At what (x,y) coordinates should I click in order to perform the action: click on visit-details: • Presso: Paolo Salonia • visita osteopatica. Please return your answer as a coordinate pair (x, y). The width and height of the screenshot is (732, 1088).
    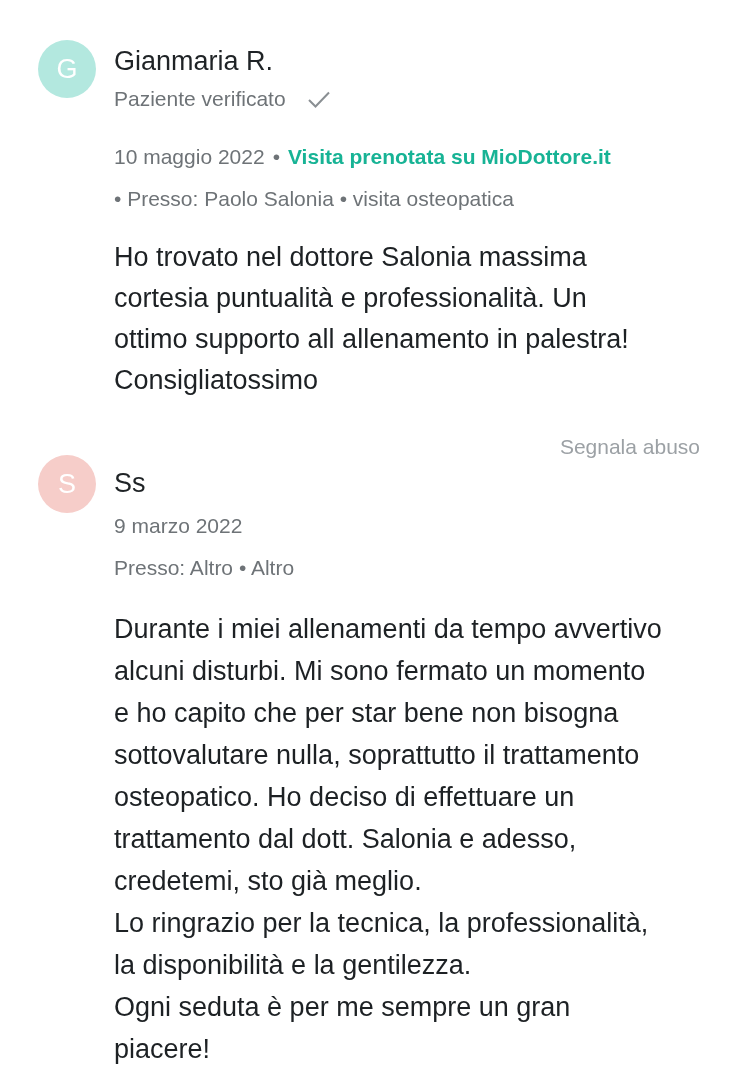
    Looking at the image, I should click on (314, 199).